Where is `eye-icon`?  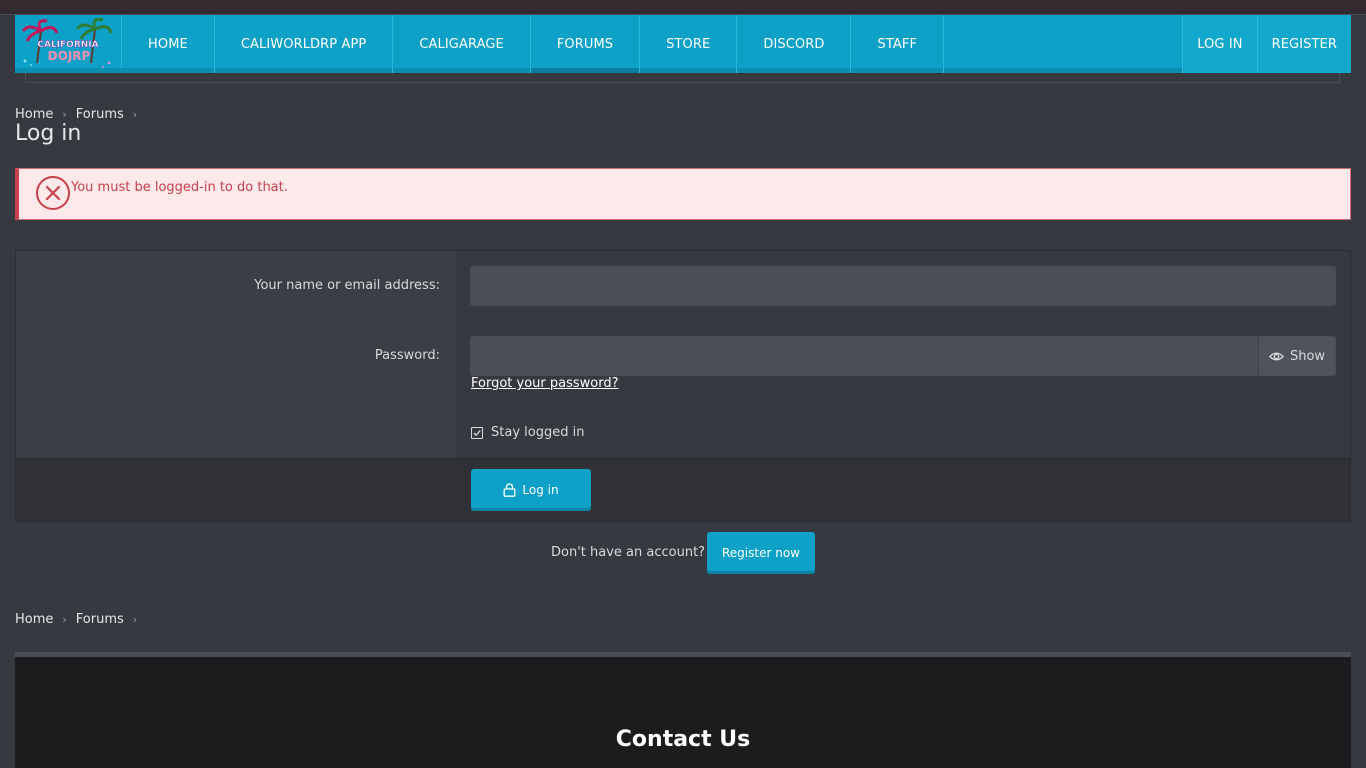 eye-icon is located at coordinates (1276, 356).